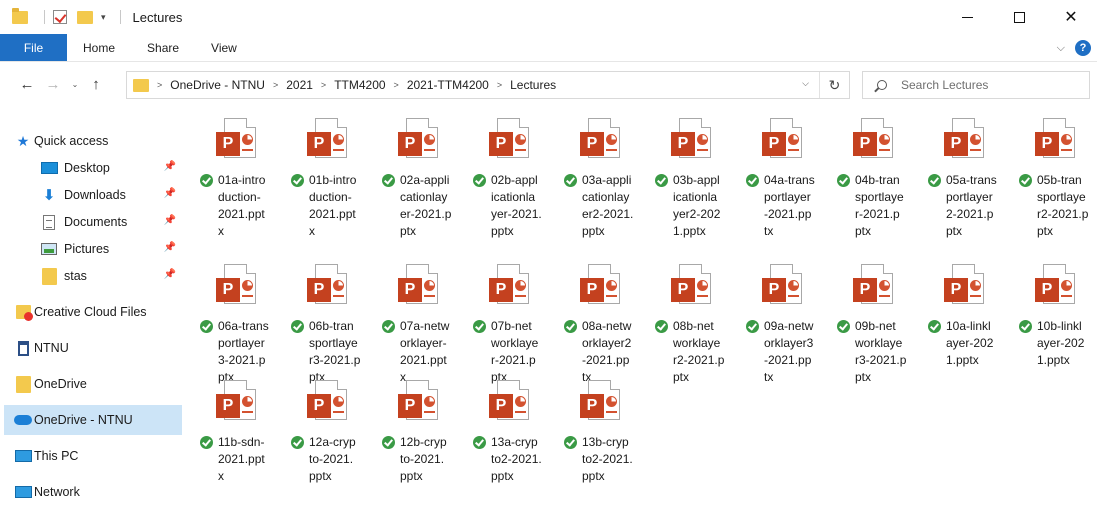 The width and height of the screenshot is (1097, 515). I want to click on file-item: P 08a-netw orklayer2 -2021.pp tx, so click(602, 321).